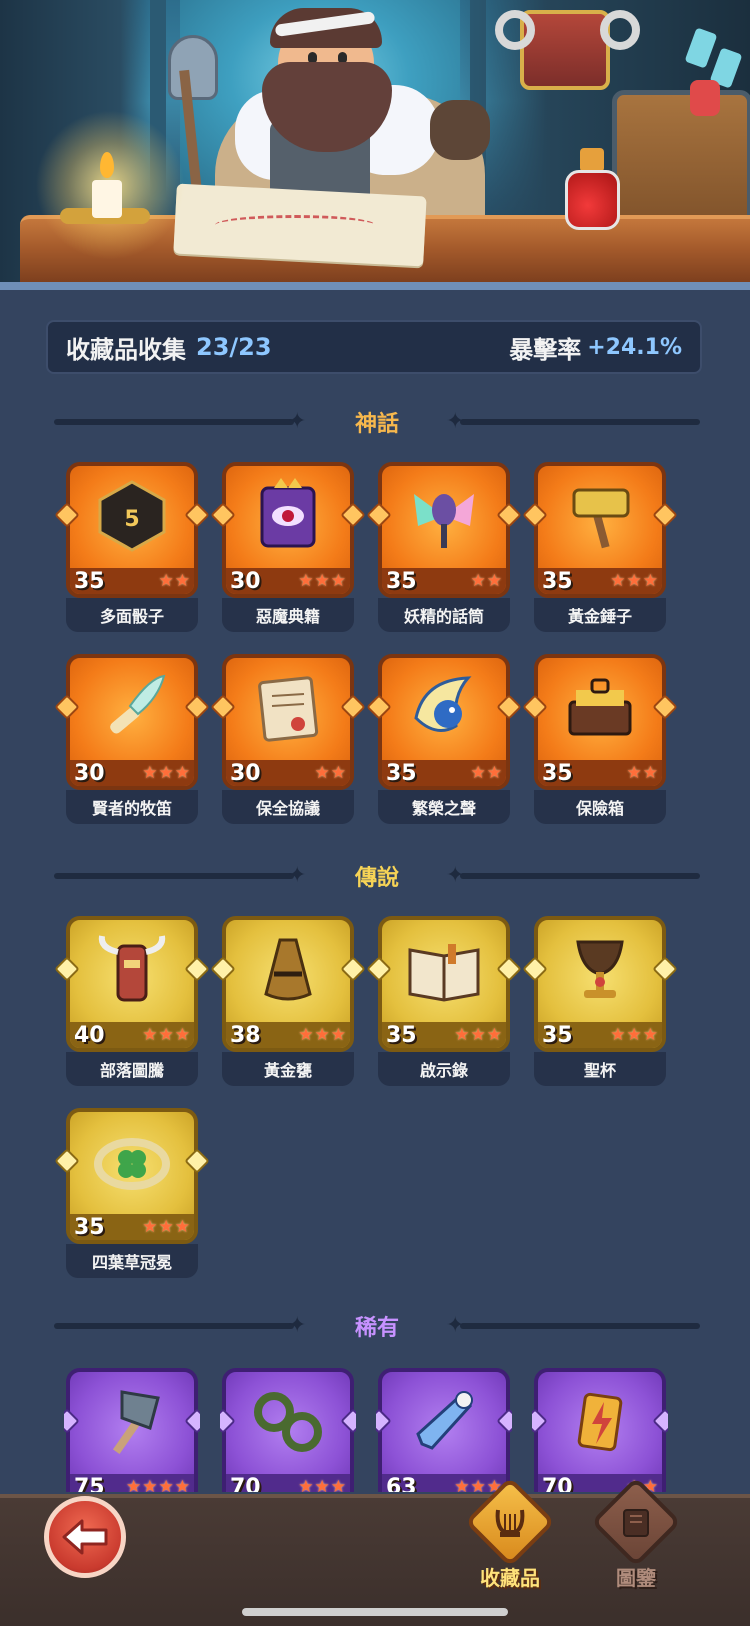 The width and height of the screenshot is (750, 1626). Describe the element at coordinates (600, 1002) in the screenshot. I see `collectible-card: 35 ★ ★ ★ 聖杯` at that location.